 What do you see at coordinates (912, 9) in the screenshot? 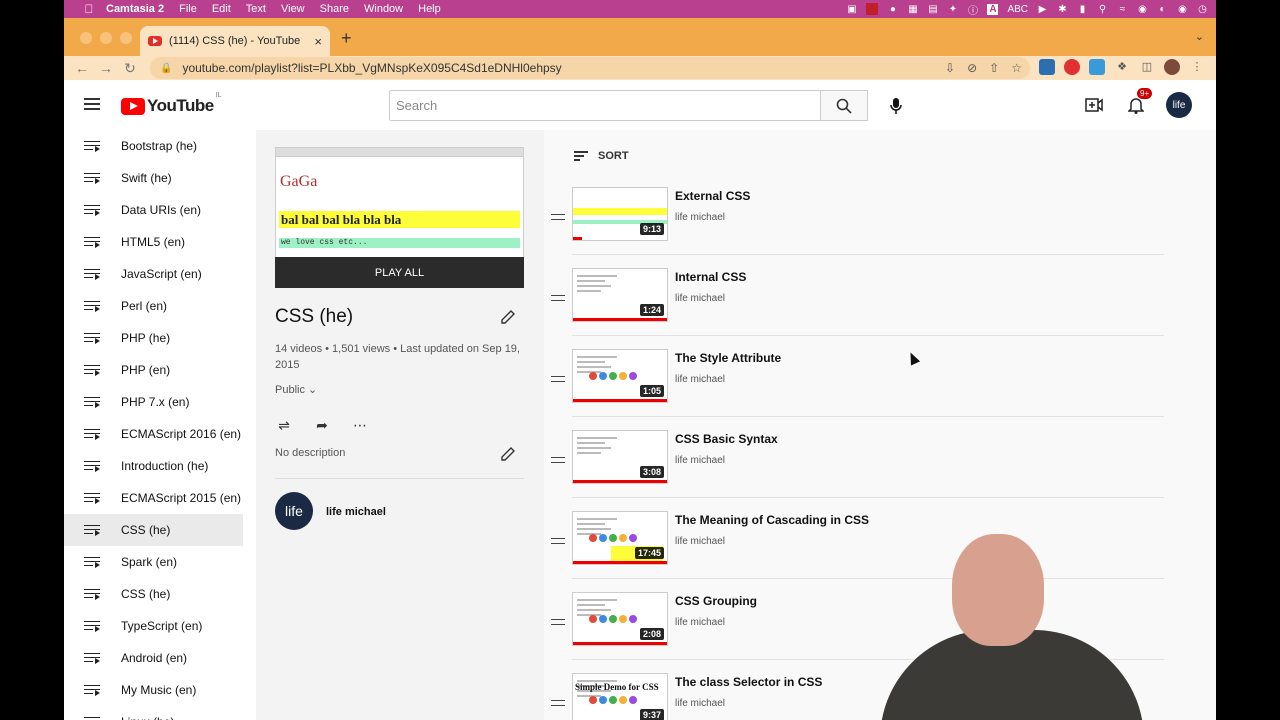
I see `grid-icon: ▦` at bounding box center [912, 9].